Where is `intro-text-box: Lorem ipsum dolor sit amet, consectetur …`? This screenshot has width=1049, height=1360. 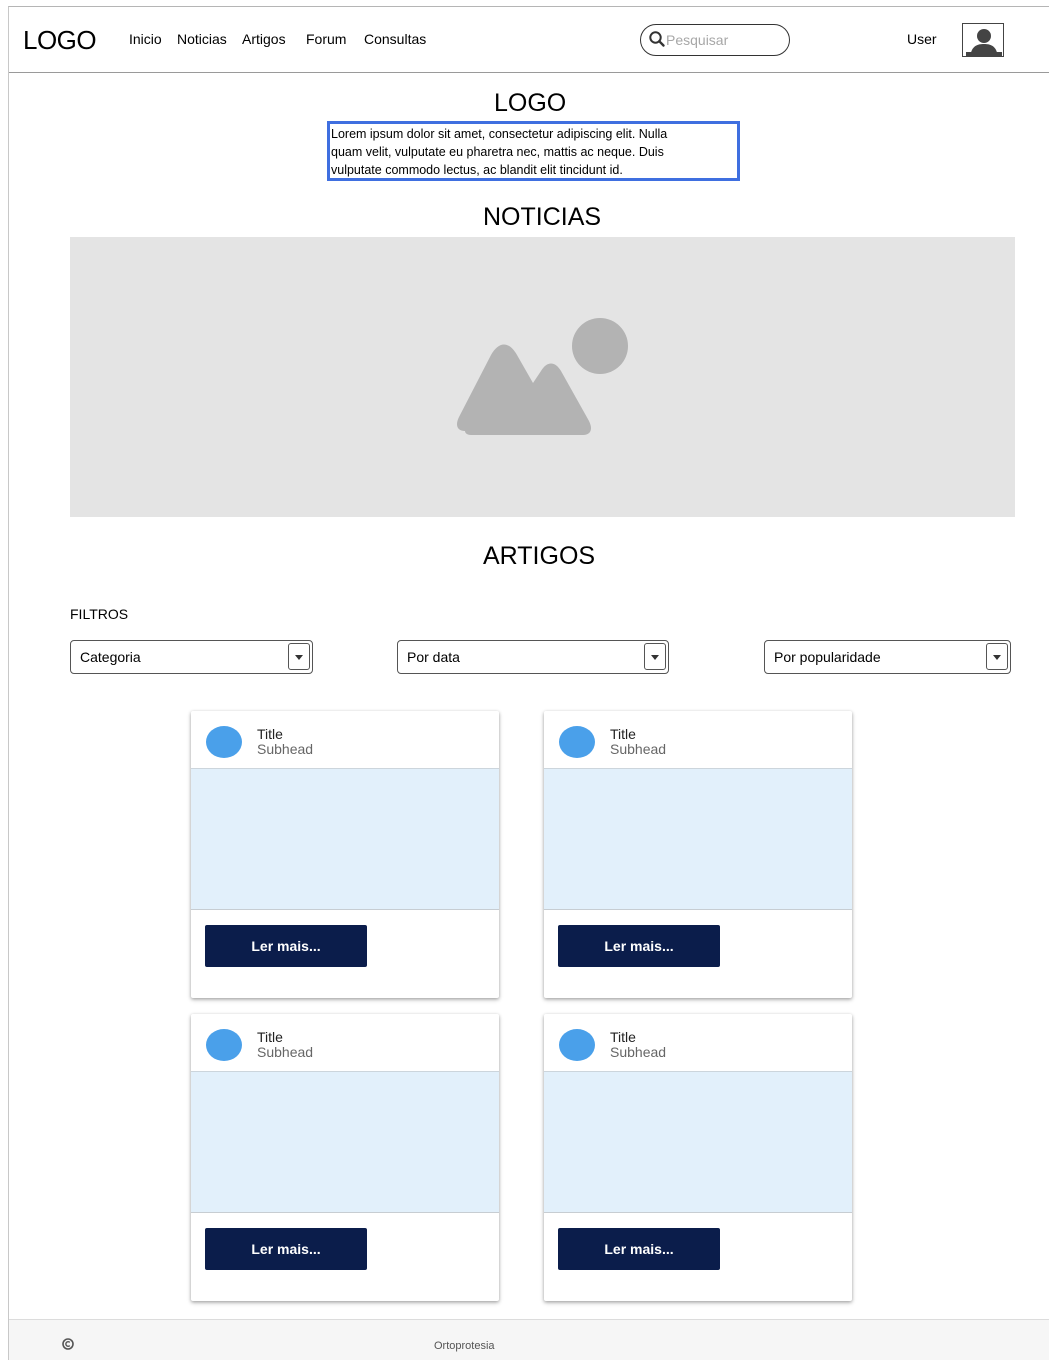 intro-text-box: Lorem ipsum dolor sit amet, consectetur … is located at coordinates (533, 151).